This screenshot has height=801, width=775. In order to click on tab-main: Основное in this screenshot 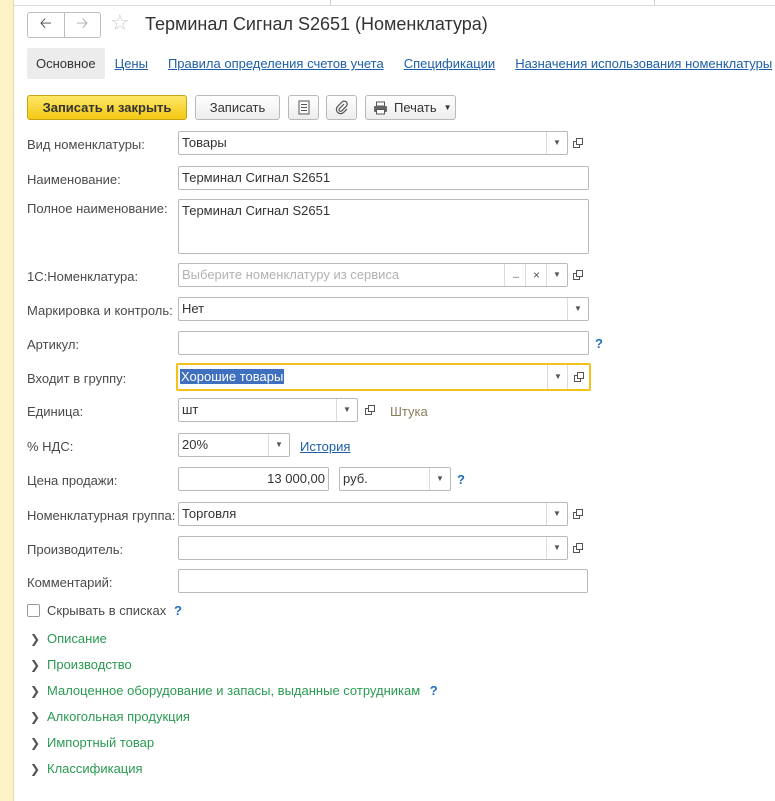, I will do `click(66, 63)`.